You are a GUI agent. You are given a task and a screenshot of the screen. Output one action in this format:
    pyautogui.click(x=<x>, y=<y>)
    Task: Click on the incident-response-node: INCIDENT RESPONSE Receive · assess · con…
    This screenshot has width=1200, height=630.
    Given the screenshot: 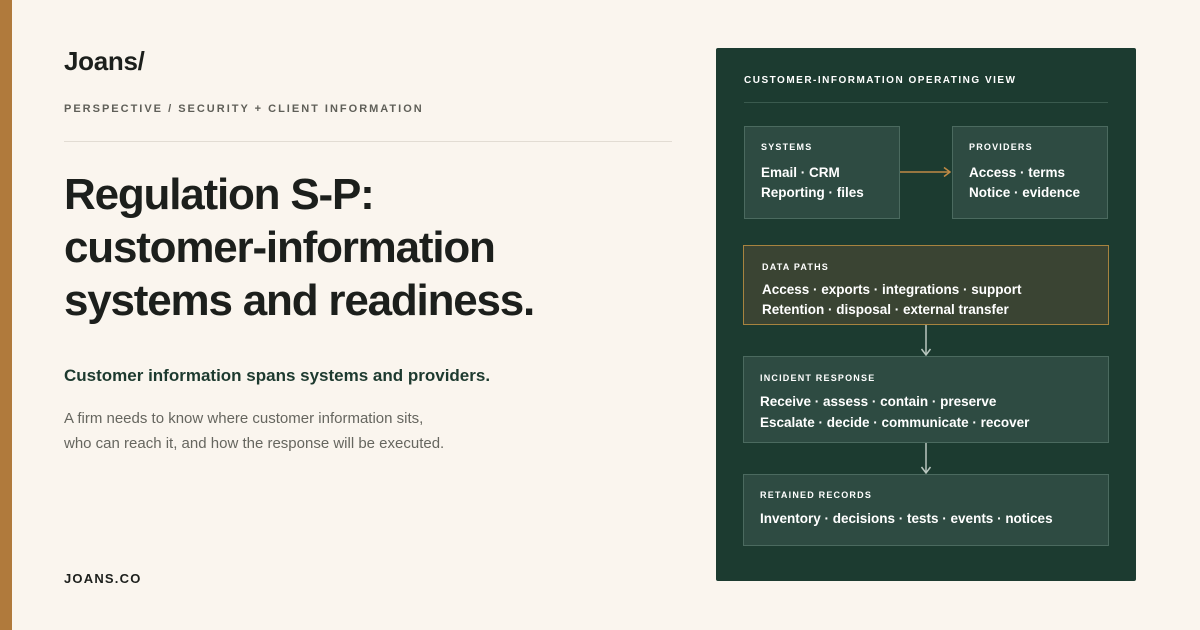 What is the action you would take?
    pyautogui.click(x=926, y=399)
    